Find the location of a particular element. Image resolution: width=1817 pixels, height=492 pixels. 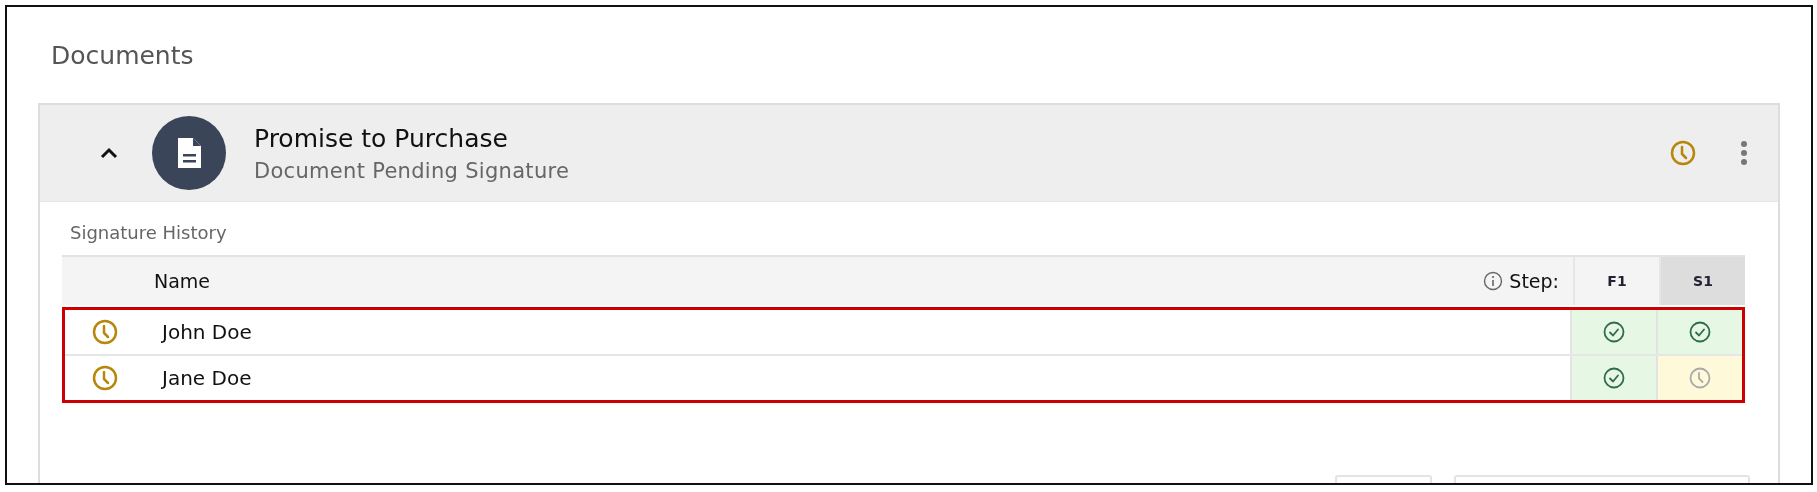

signer-name: Jane Doe is located at coordinates (206, 378).